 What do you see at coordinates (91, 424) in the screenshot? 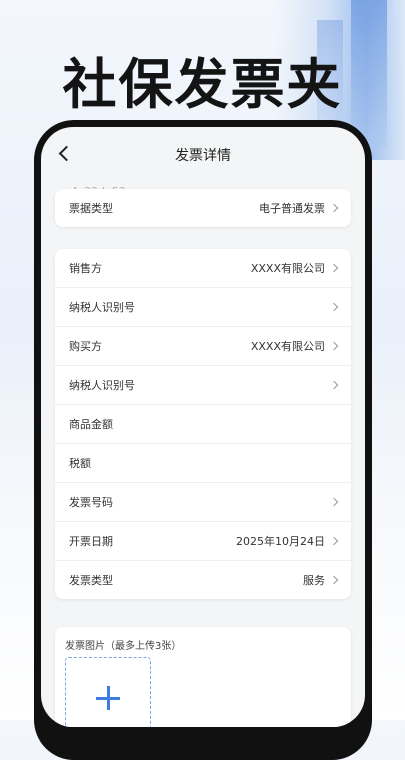
I see `row-label: 商品金额` at bounding box center [91, 424].